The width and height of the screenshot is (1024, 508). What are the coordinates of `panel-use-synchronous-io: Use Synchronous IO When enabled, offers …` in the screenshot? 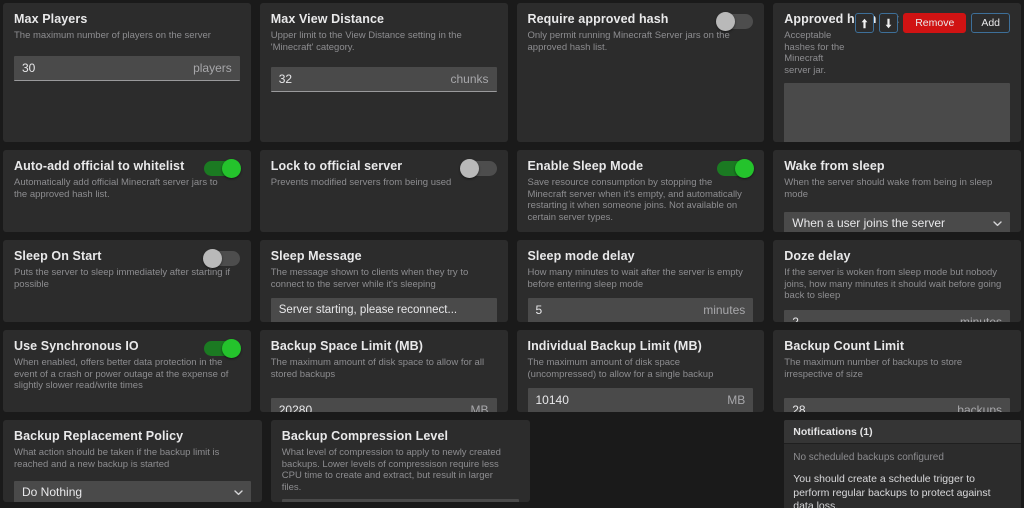 It's located at (127, 371).